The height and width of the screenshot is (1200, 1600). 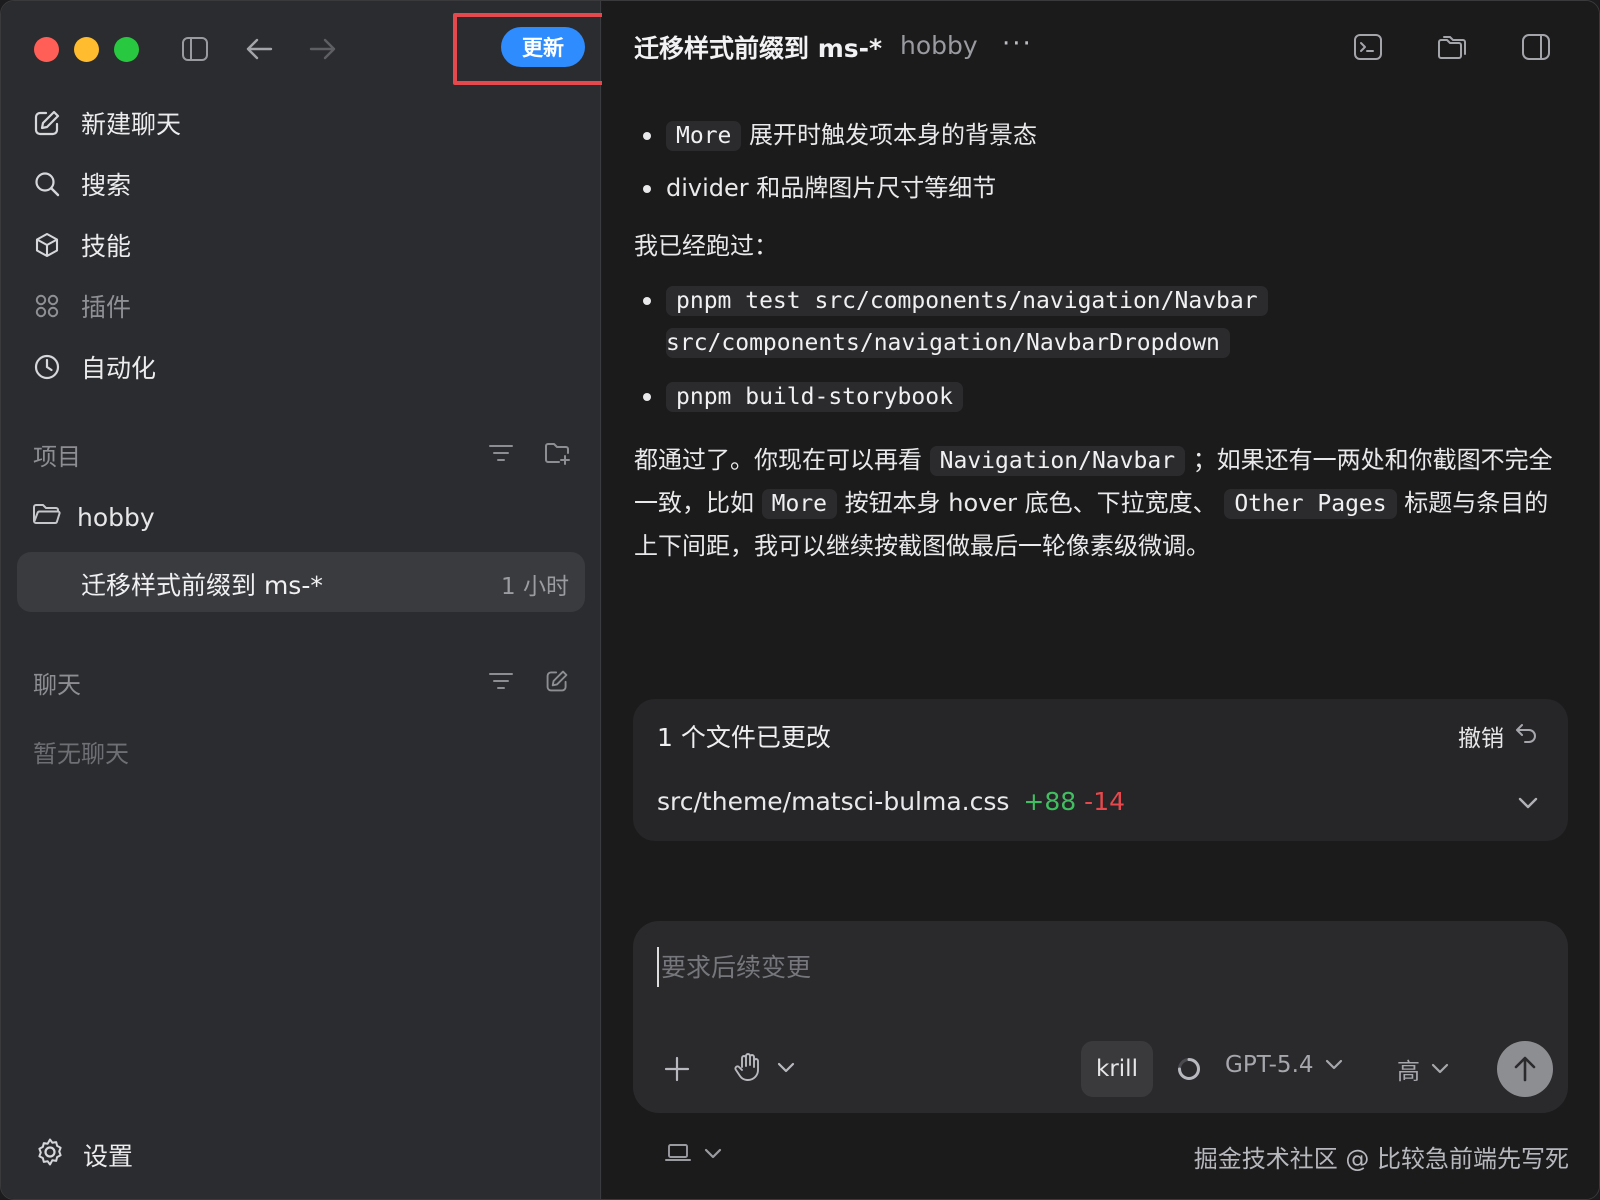 I want to click on level-label: 高, so click(x=1408, y=1072).